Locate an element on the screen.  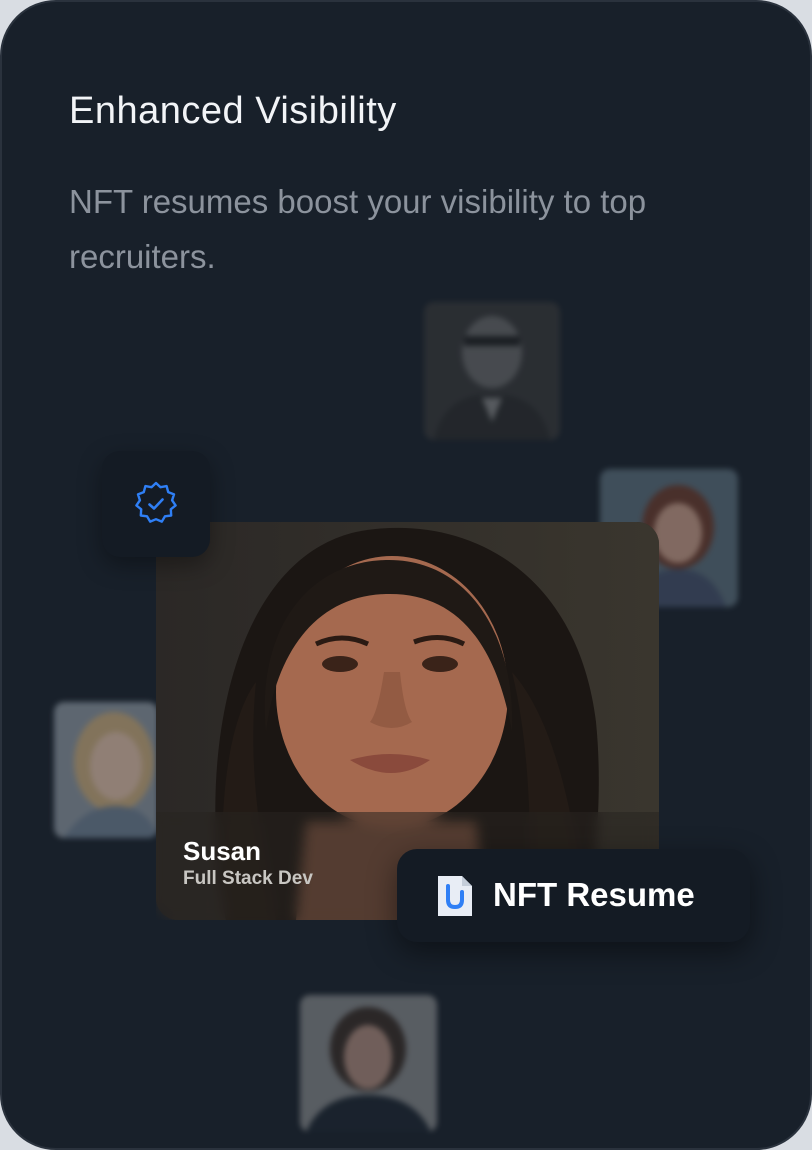
document-icon is located at coordinates (455, 896).